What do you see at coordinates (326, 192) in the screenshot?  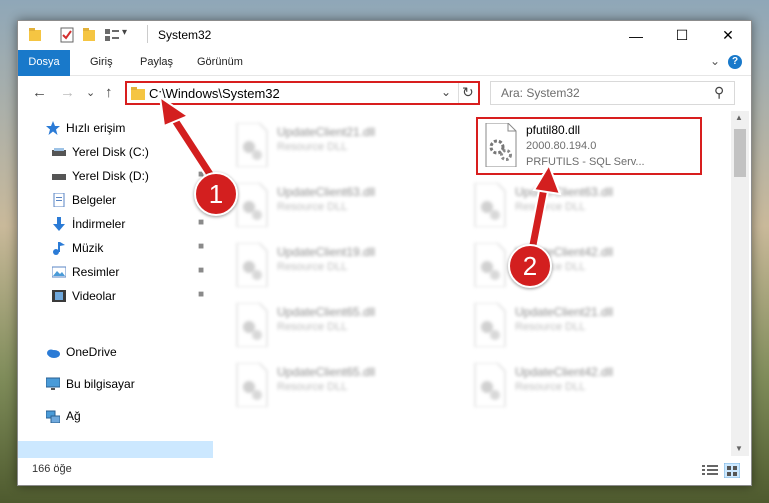 I see `file-name: UpdateClient63.dll` at bounding box center [326, 192].